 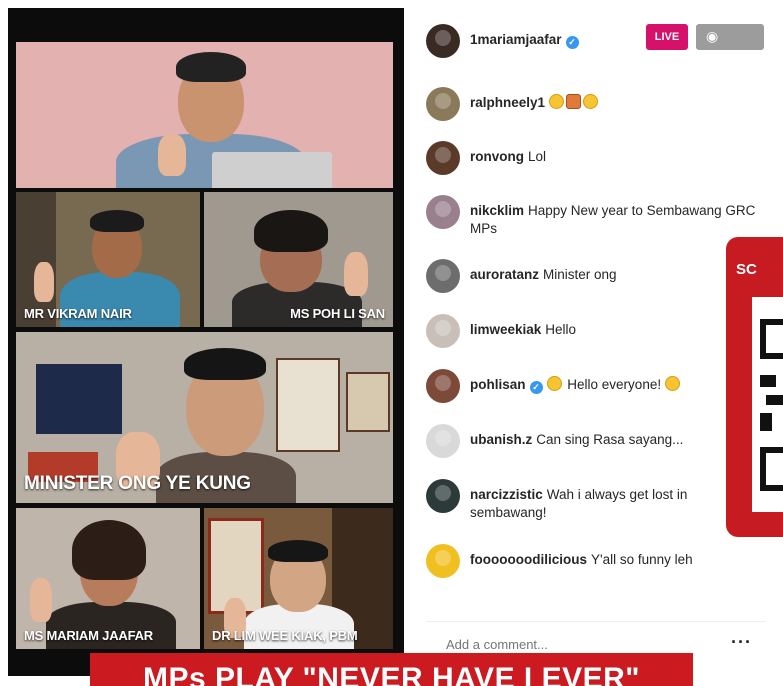 I want to click on eye-icon: ◉, so click(x=712, y=36).